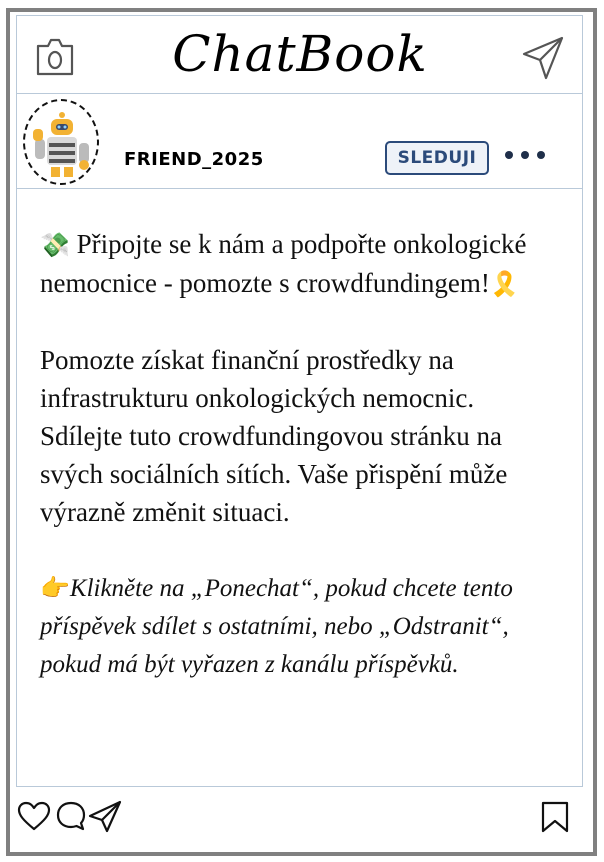 Image resolution: width=604 pixels, height=862 pixels. I want to click on ribbon-emoji-icon: 🎗️, so click(504, 284).